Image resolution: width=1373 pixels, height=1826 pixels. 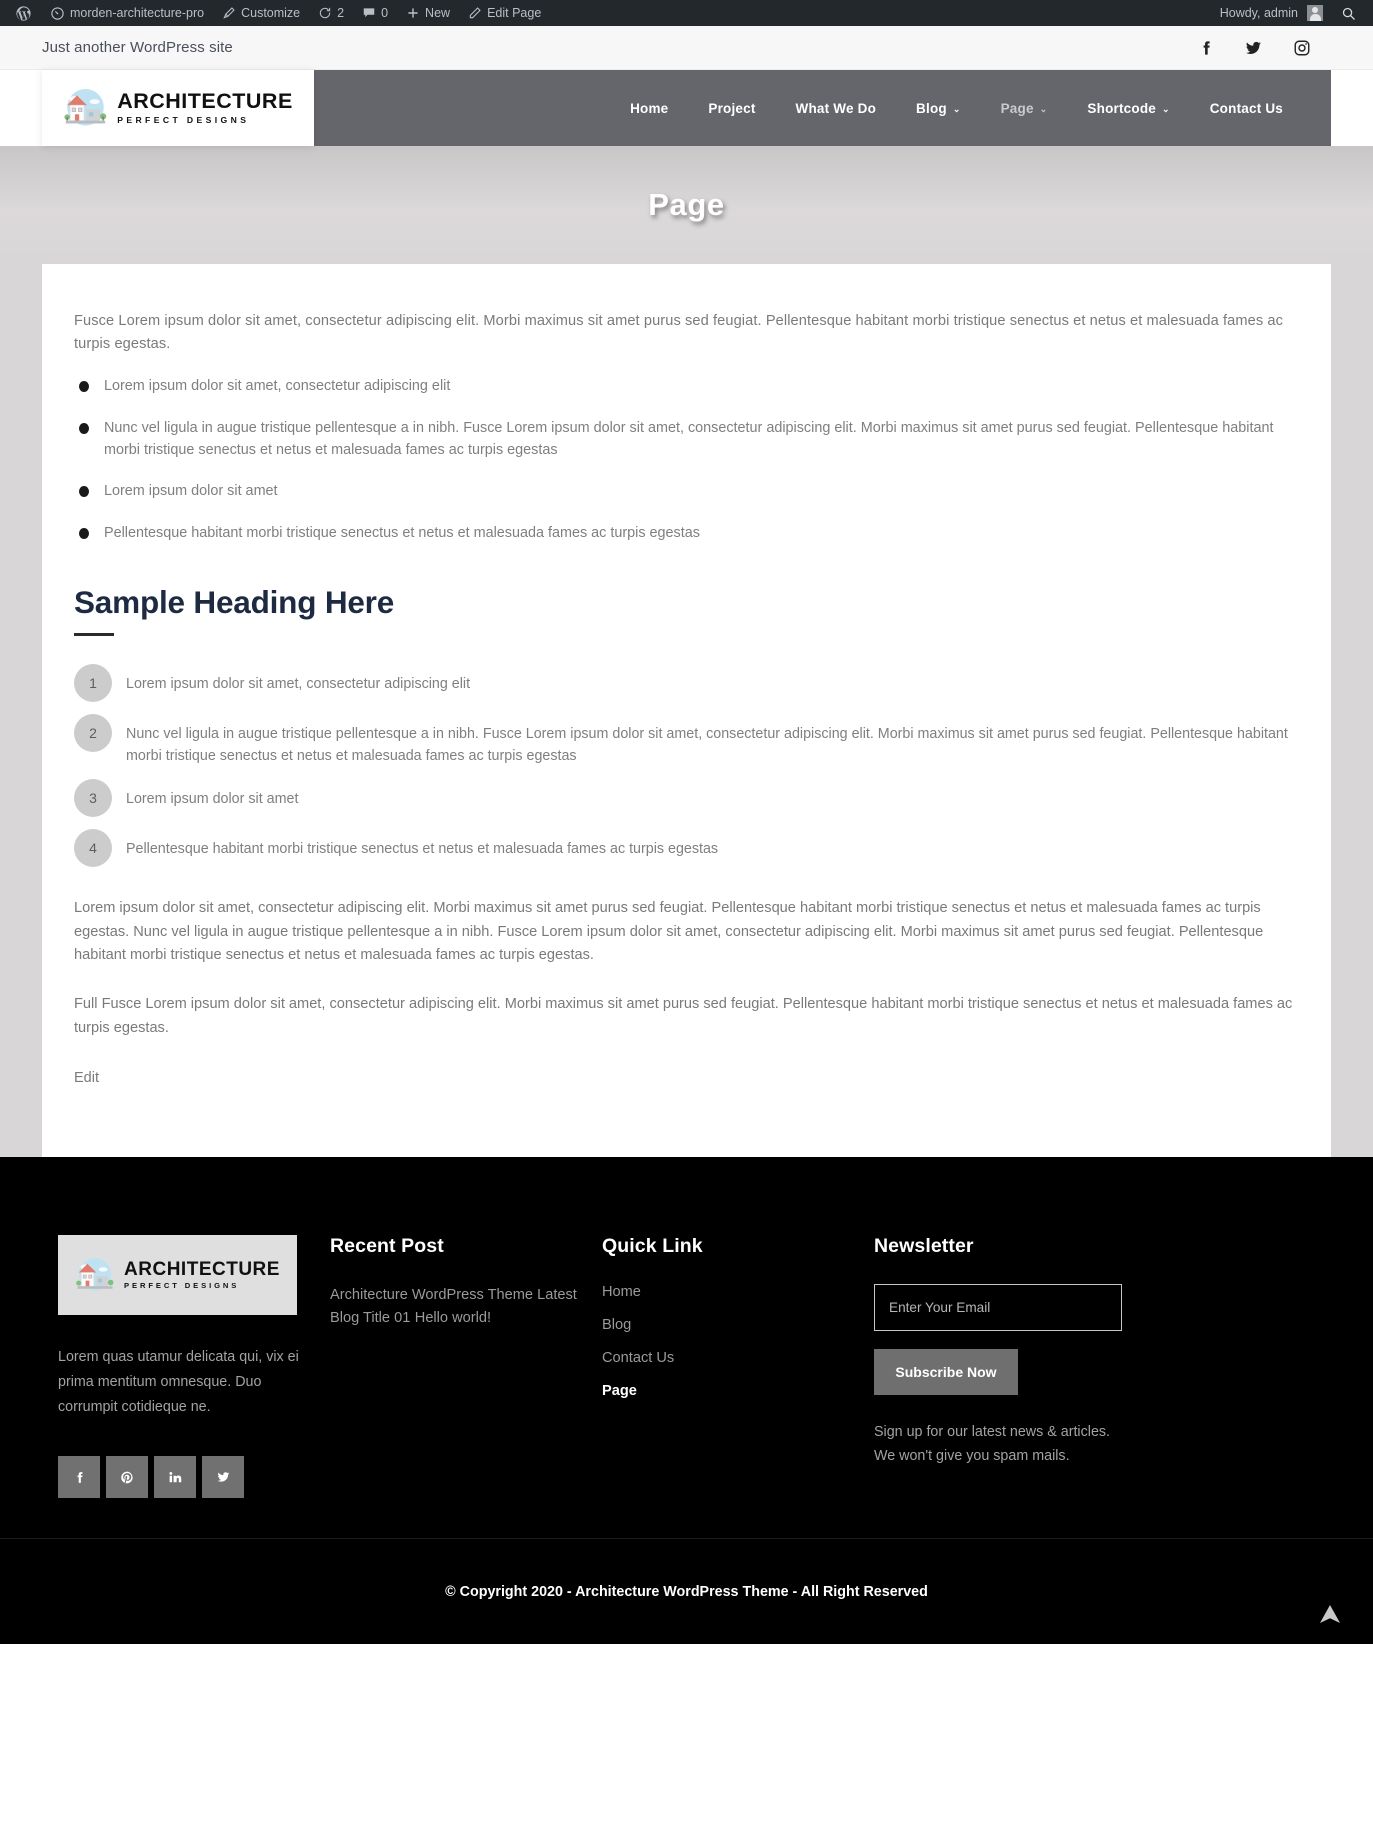 I want to click on linkedin-icon, so click(x=175, y=1477).